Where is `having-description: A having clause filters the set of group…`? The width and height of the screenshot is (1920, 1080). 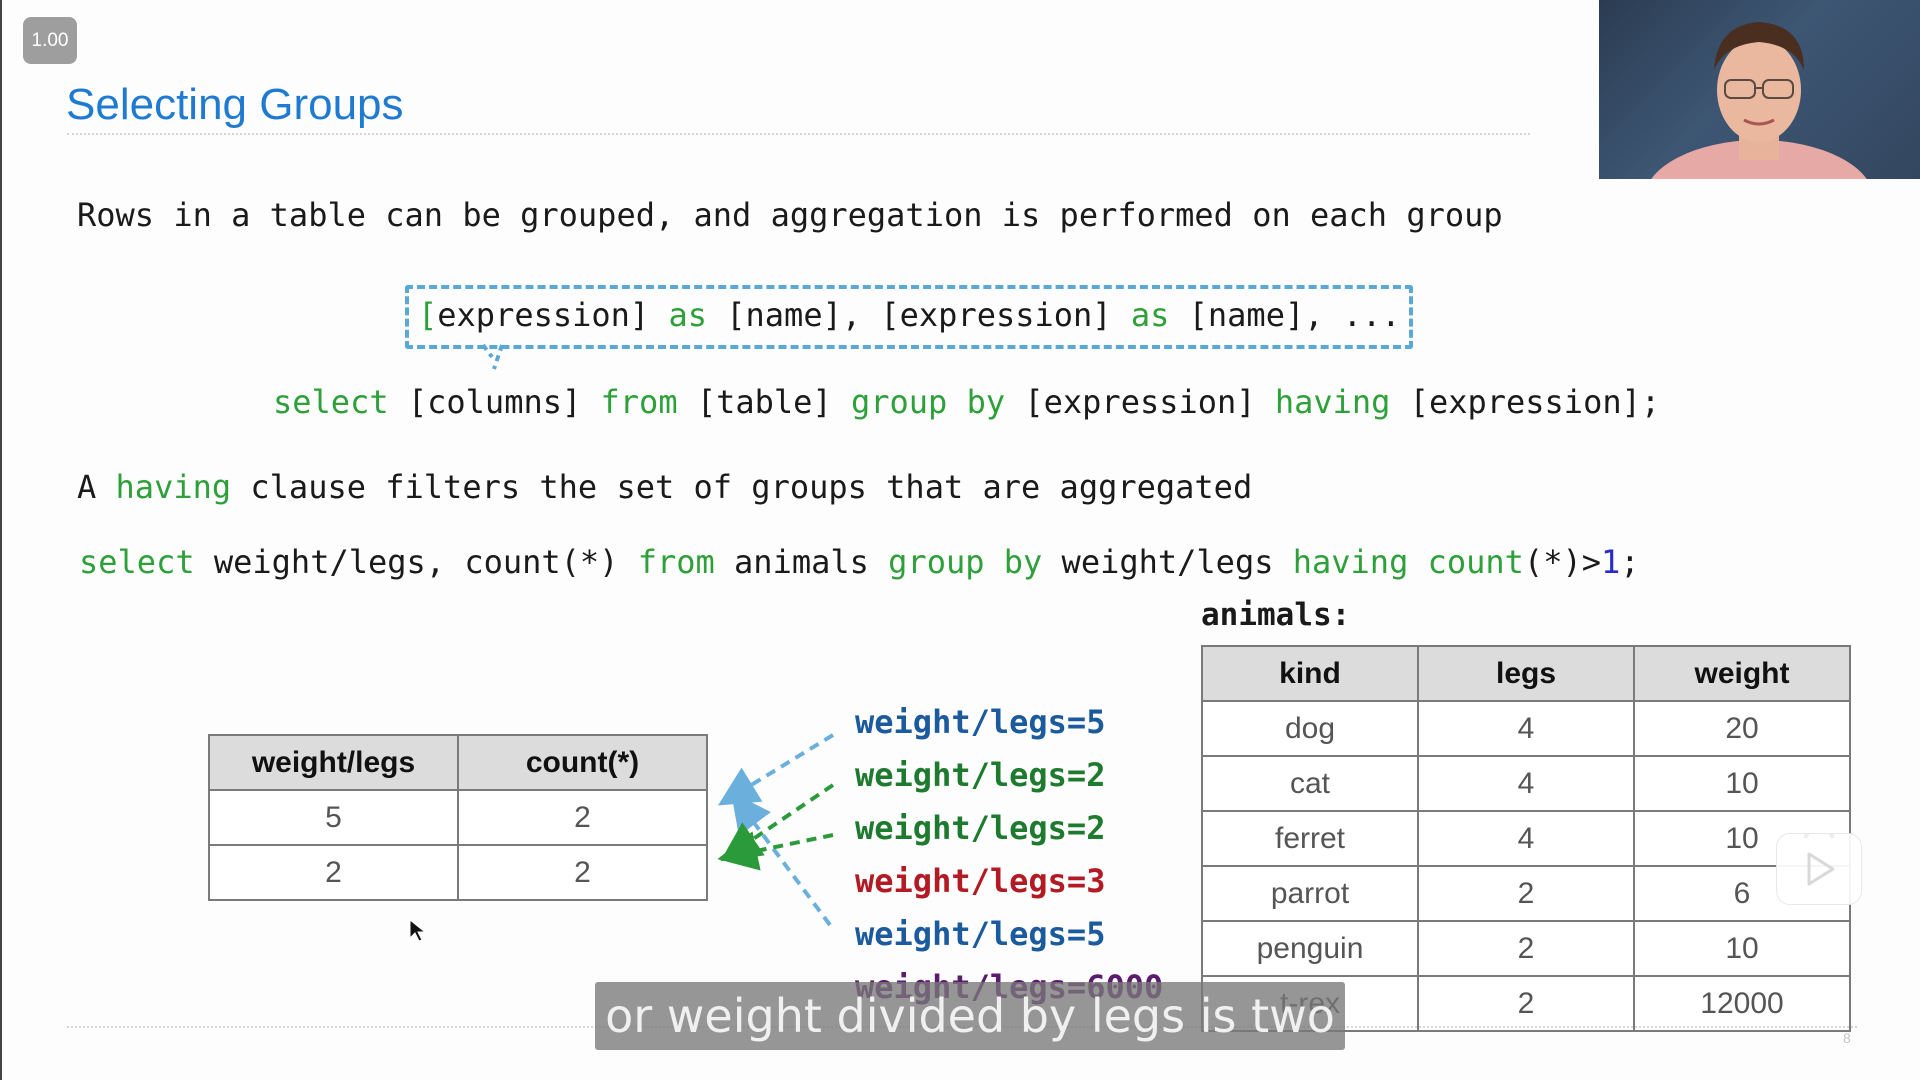
having-description: A having clause filters the set of group… is located at coordinates (664, 487).